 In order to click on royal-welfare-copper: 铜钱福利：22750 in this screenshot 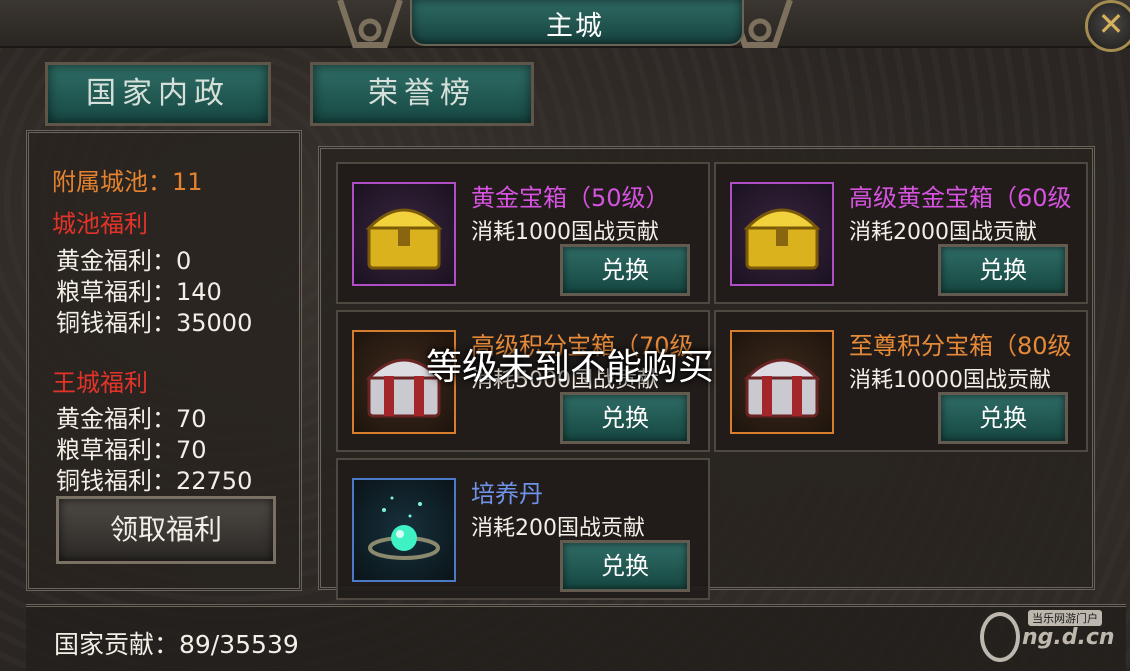, I will do `click(154, 481)`.